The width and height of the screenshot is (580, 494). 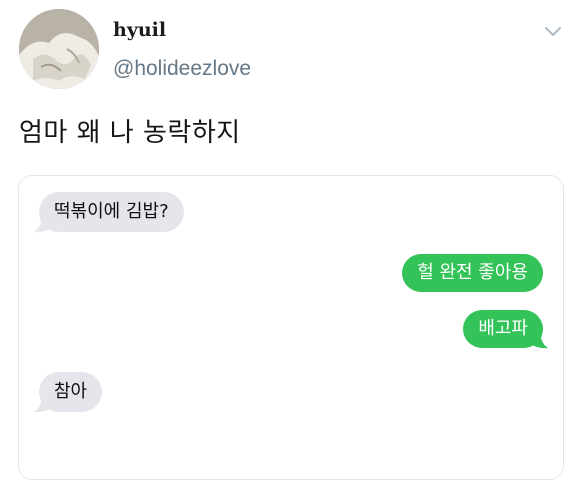 I want to click on avatar-image, so click(x=59, y=49).